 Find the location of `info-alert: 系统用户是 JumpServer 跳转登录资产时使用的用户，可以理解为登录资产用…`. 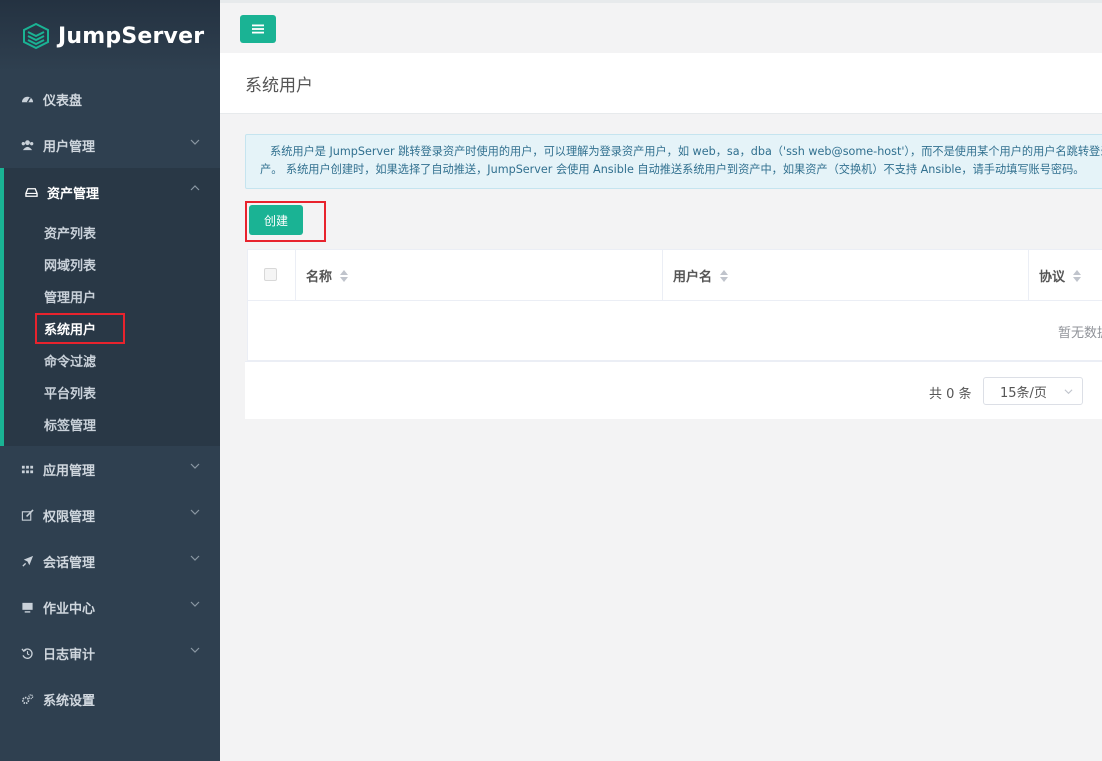

info-alert: 系统用户是 JumpServer 跳转登录资产时使用的用户，可以理解为登录资产用… is located at coordinates (673, 161).